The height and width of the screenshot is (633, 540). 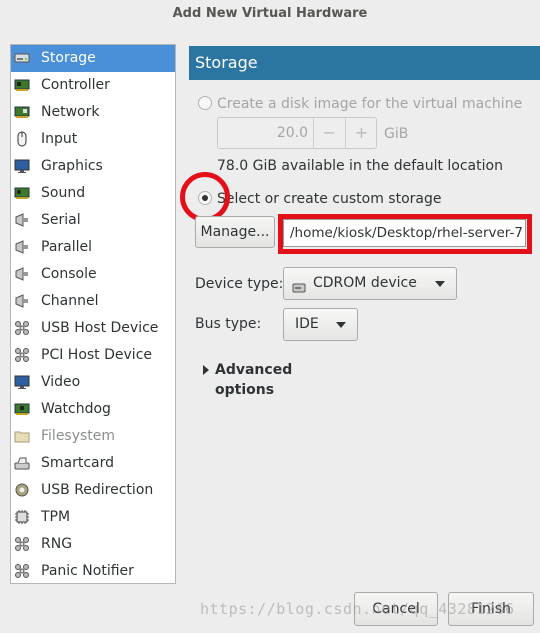 I want to click on usb-redirection-icon, so click(x=22, y=490).